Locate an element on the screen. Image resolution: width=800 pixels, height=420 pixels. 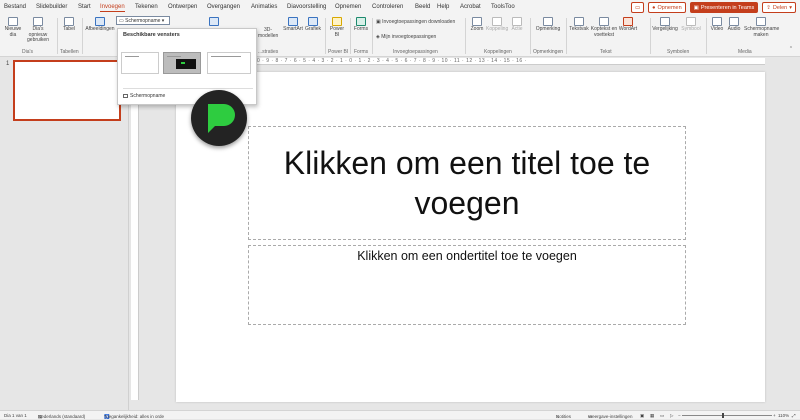
comment-insert-button: Opmerking is located at coordinates (548, 25).